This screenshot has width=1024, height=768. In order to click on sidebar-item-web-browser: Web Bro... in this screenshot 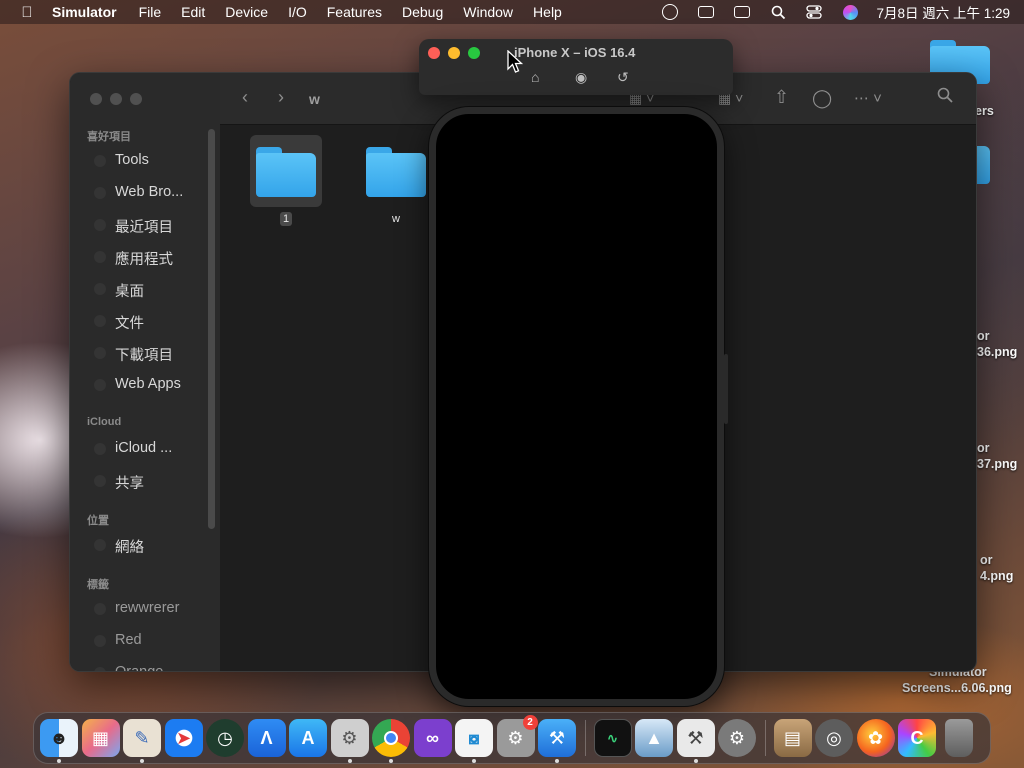, I will do `click(149, 192)`.